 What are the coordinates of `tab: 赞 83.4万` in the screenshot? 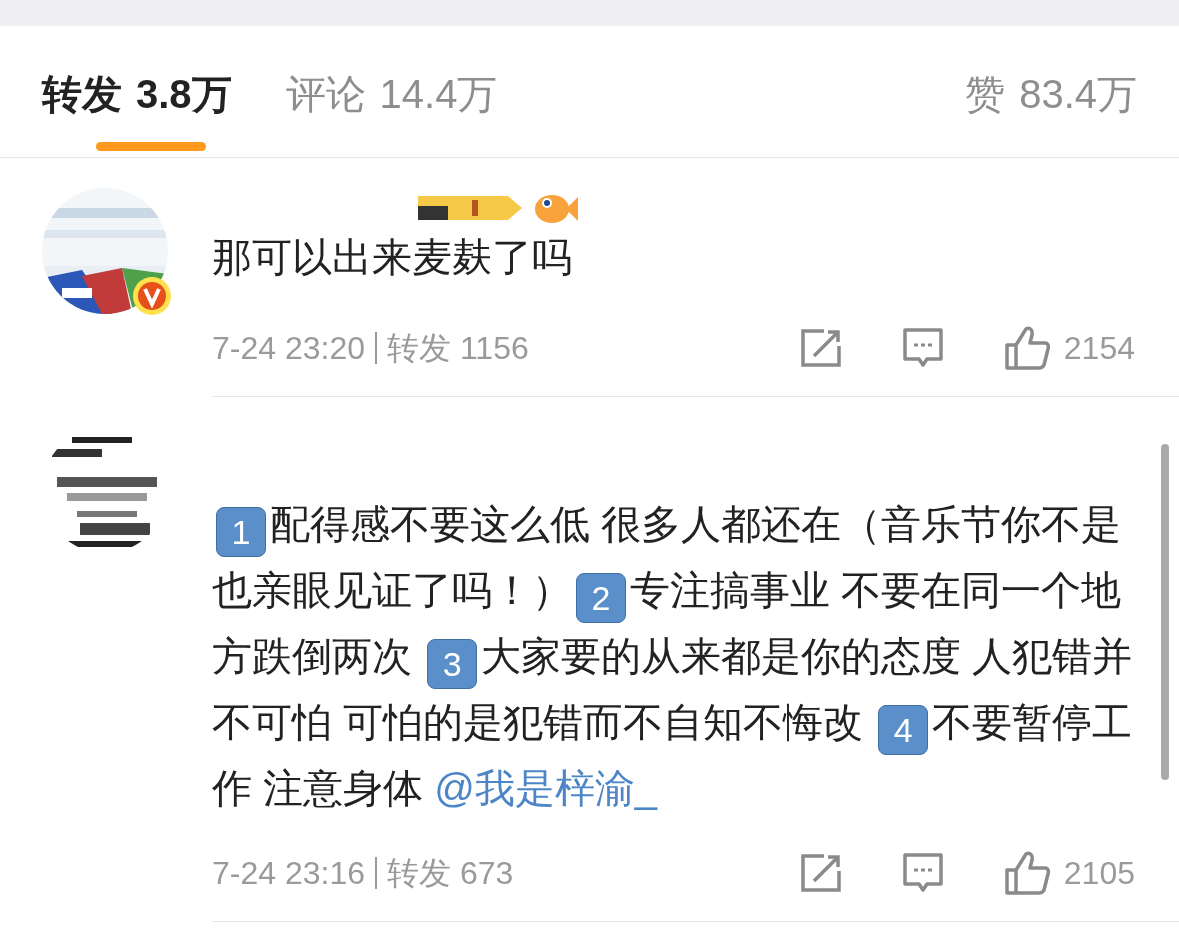 It's located at (1051, 94).